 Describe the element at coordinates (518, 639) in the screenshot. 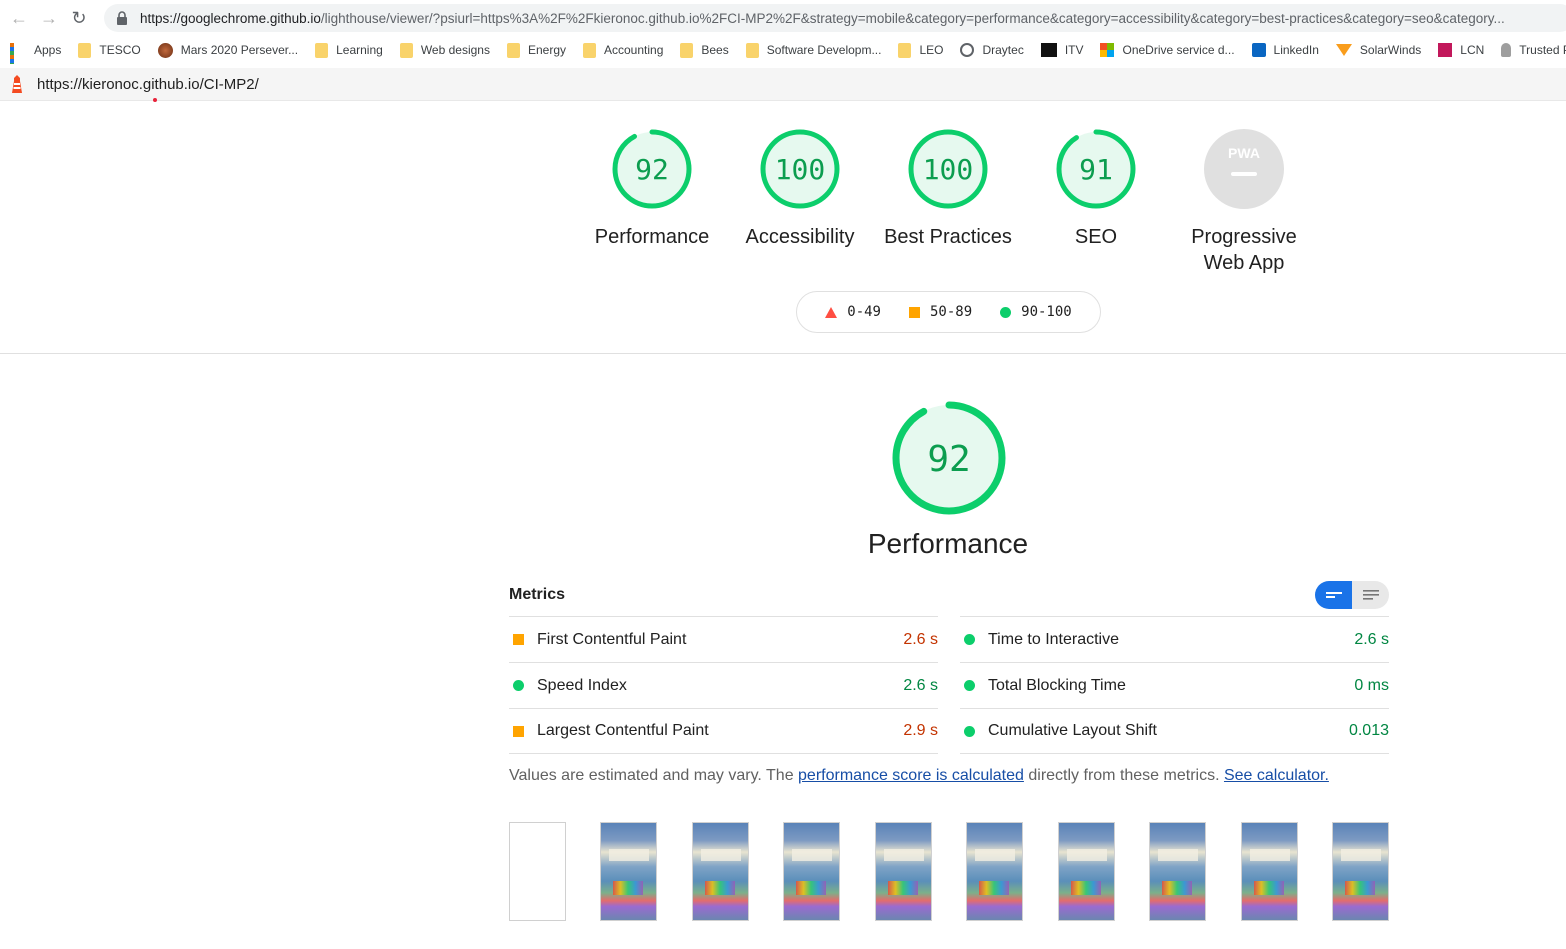

I see `average-square-icon` at that location.